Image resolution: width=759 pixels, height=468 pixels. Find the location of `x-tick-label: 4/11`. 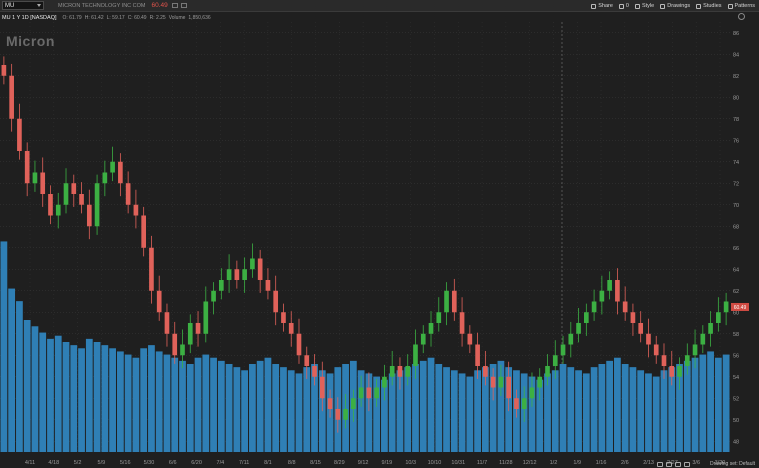

x-tick-label: 4/11 is located at coordinates (30, 463).